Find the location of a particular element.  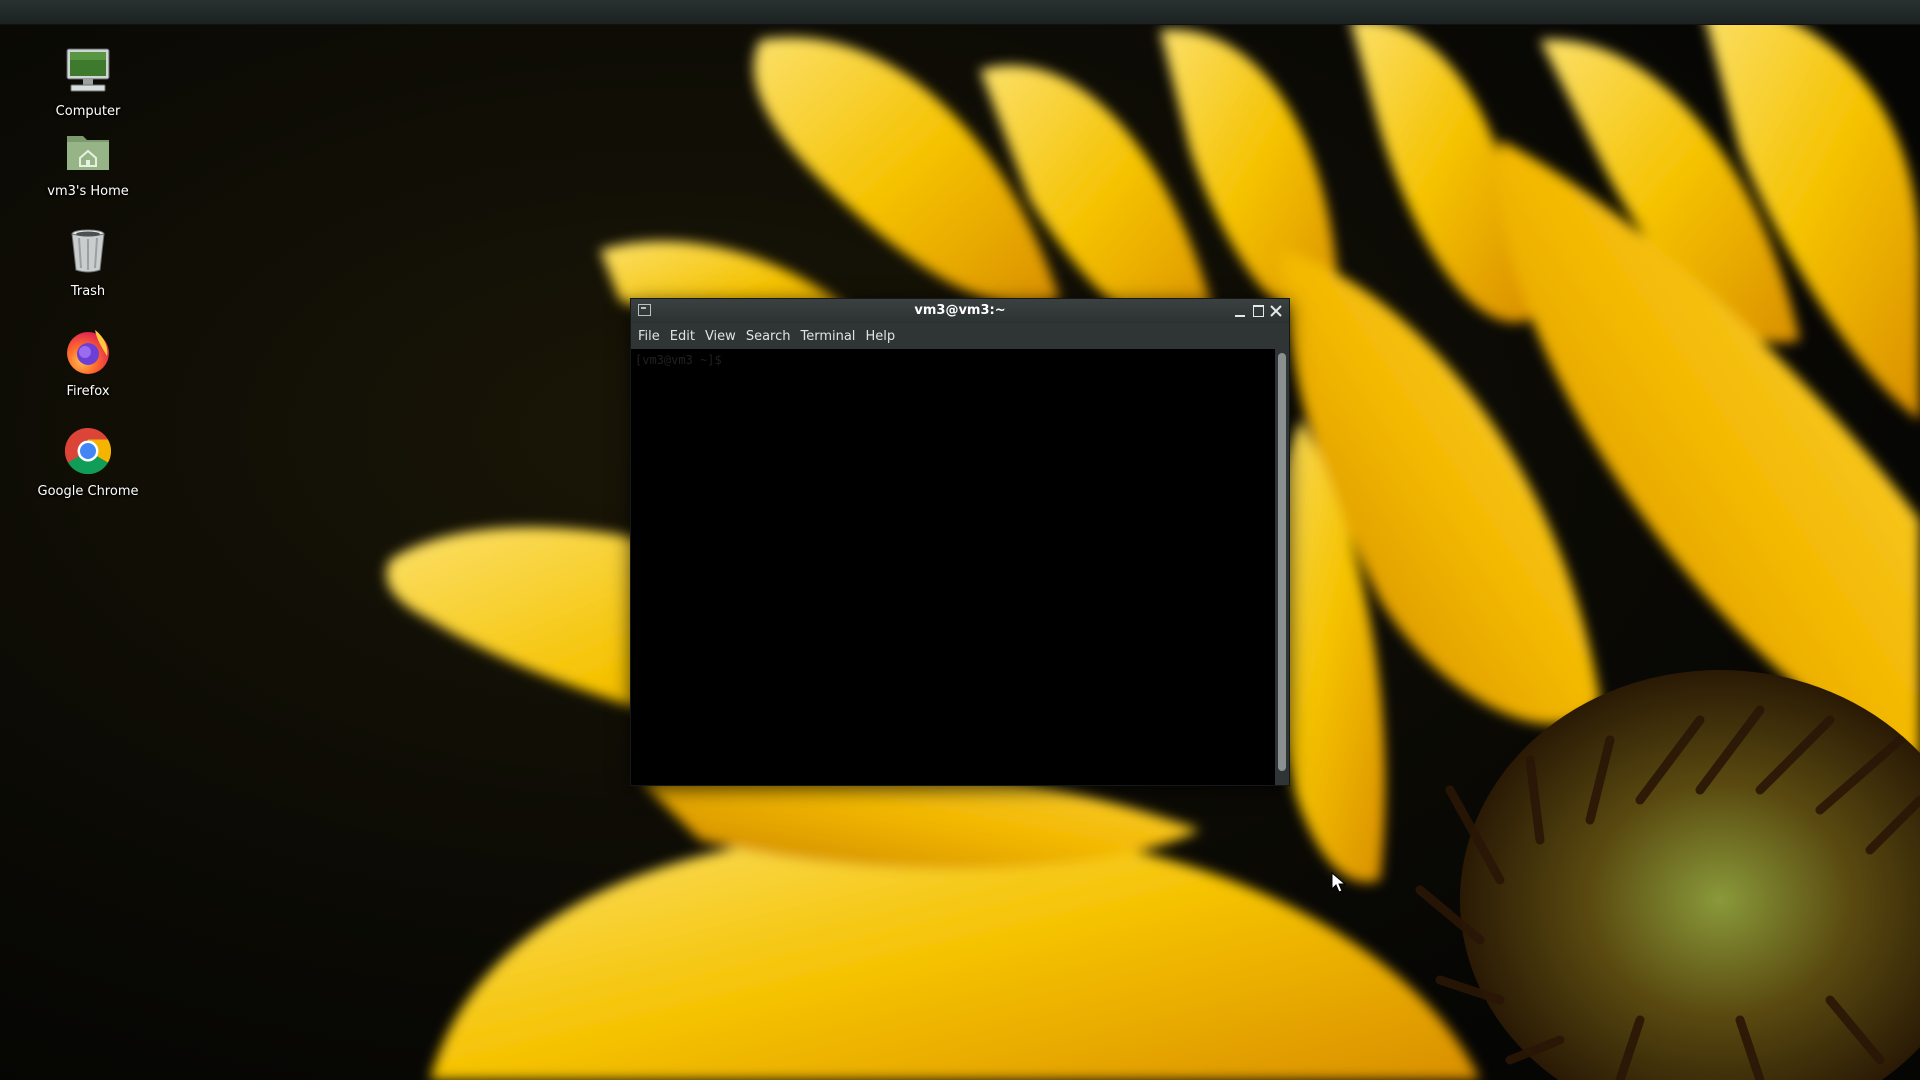

desktop-icon-home: vm3's Home is located at coordinates (88, 161).